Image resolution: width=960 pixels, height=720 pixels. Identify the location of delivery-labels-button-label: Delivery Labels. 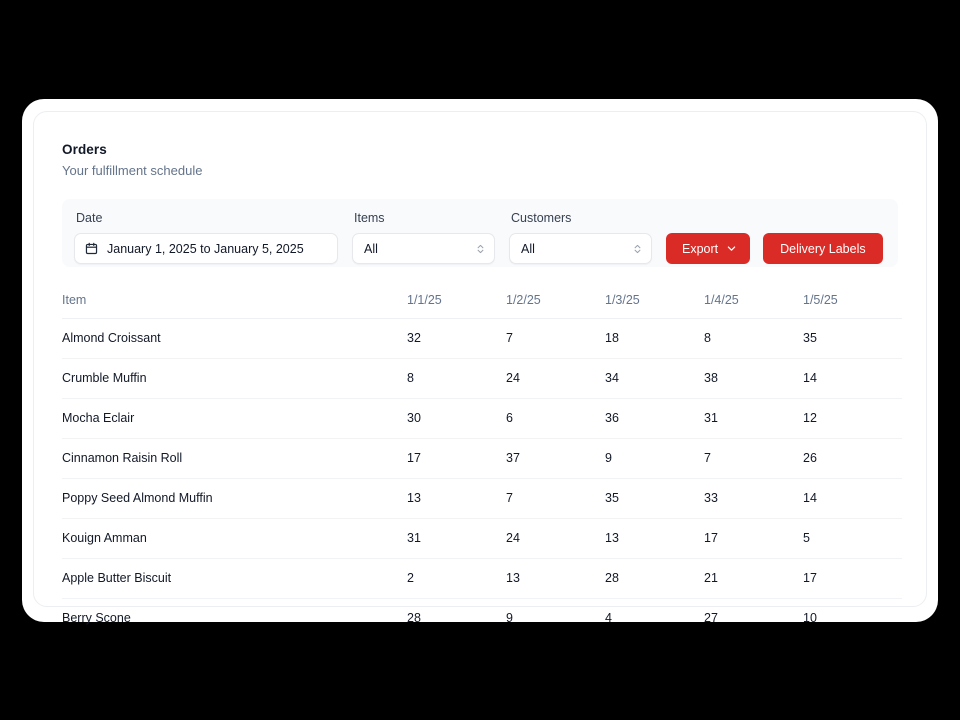
(823, 248).